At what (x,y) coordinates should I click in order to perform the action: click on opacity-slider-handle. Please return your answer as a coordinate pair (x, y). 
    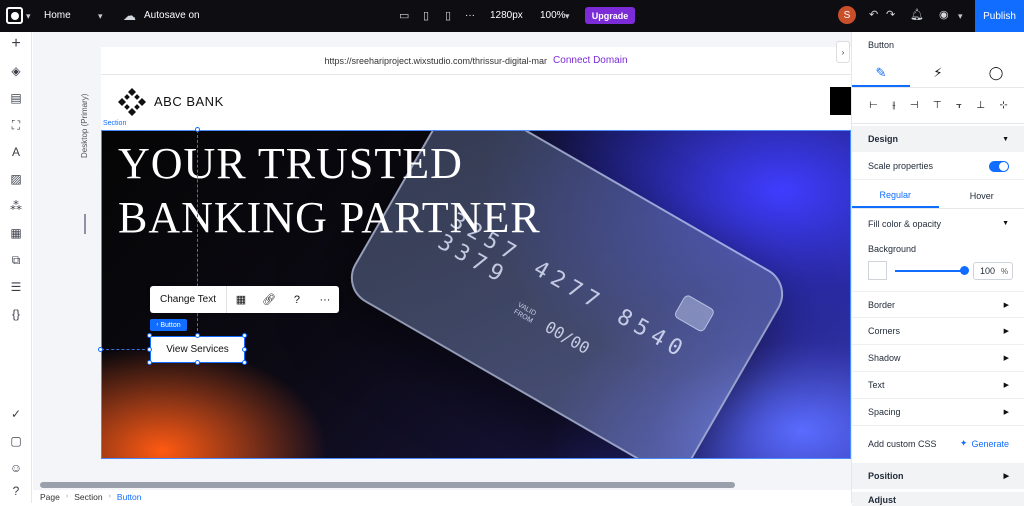
    Looking at the image, I should click on (964, 270).